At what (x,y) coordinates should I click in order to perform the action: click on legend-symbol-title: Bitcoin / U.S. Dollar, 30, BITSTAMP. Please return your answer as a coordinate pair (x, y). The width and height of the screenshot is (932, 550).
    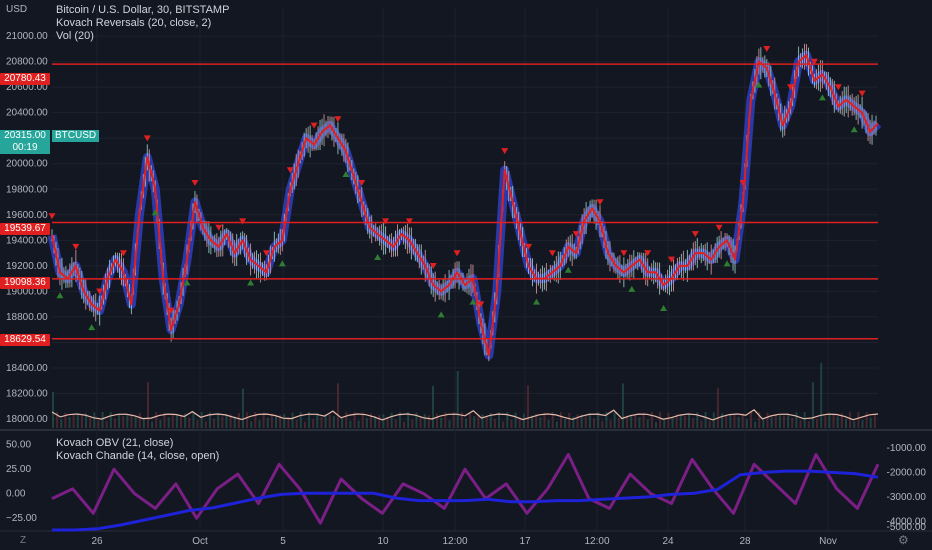
    Looking at the image, I should click on (142, 10).